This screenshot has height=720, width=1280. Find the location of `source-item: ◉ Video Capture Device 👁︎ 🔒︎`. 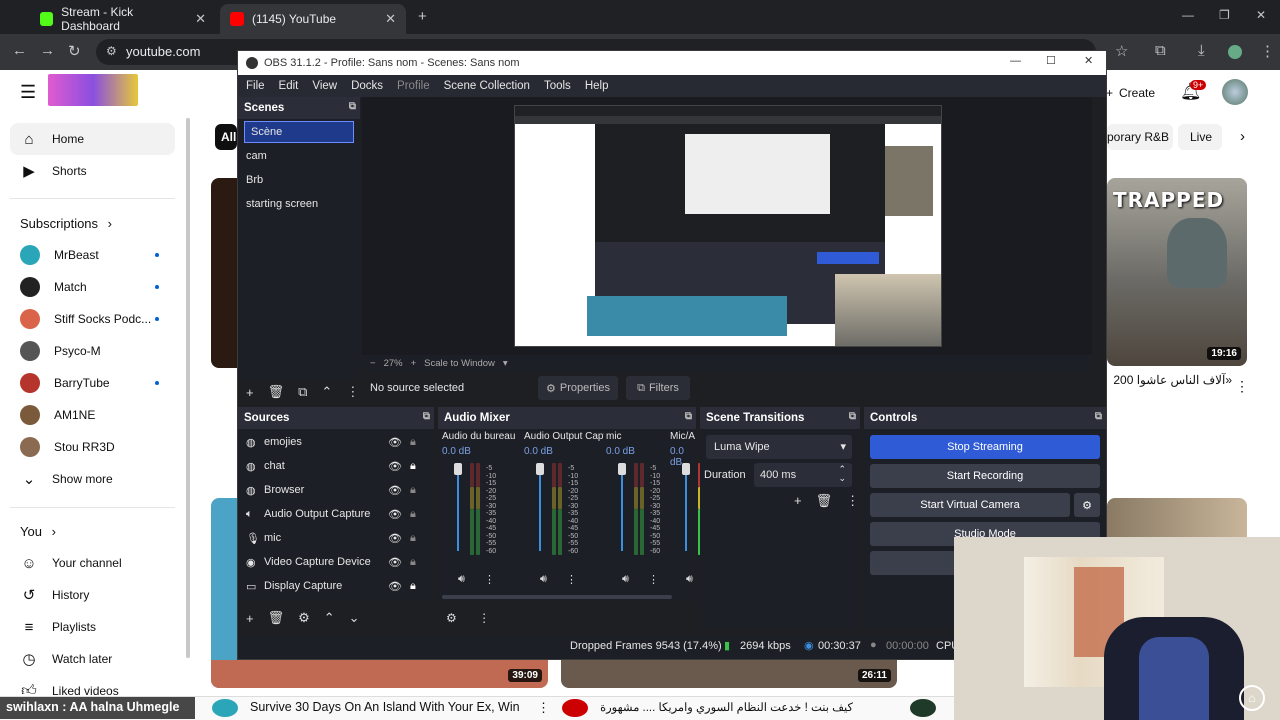

source-item: ◉ Video Capture Device 👁︎ 🔒︎ is located at coordinates (335, 562).